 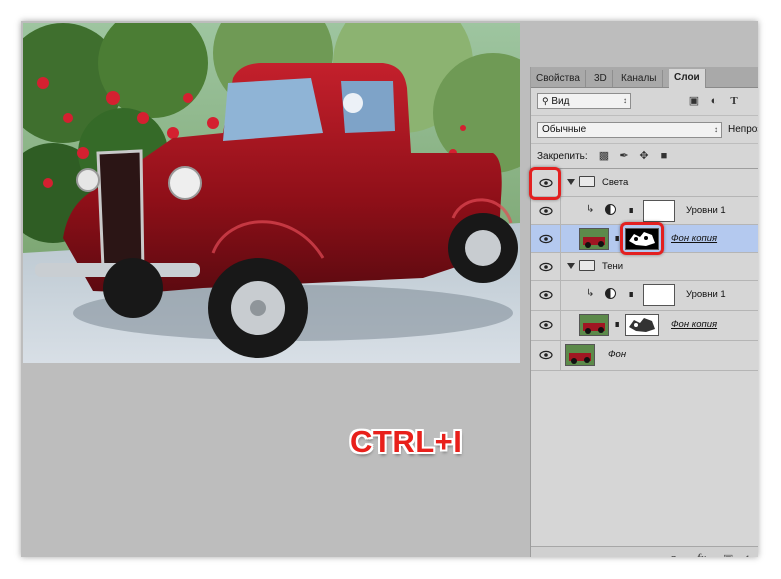 What do you see at coordinates (687, 78) in the screenshot?
I see `tab-layers: Слои` at bounding box center [687, 78].